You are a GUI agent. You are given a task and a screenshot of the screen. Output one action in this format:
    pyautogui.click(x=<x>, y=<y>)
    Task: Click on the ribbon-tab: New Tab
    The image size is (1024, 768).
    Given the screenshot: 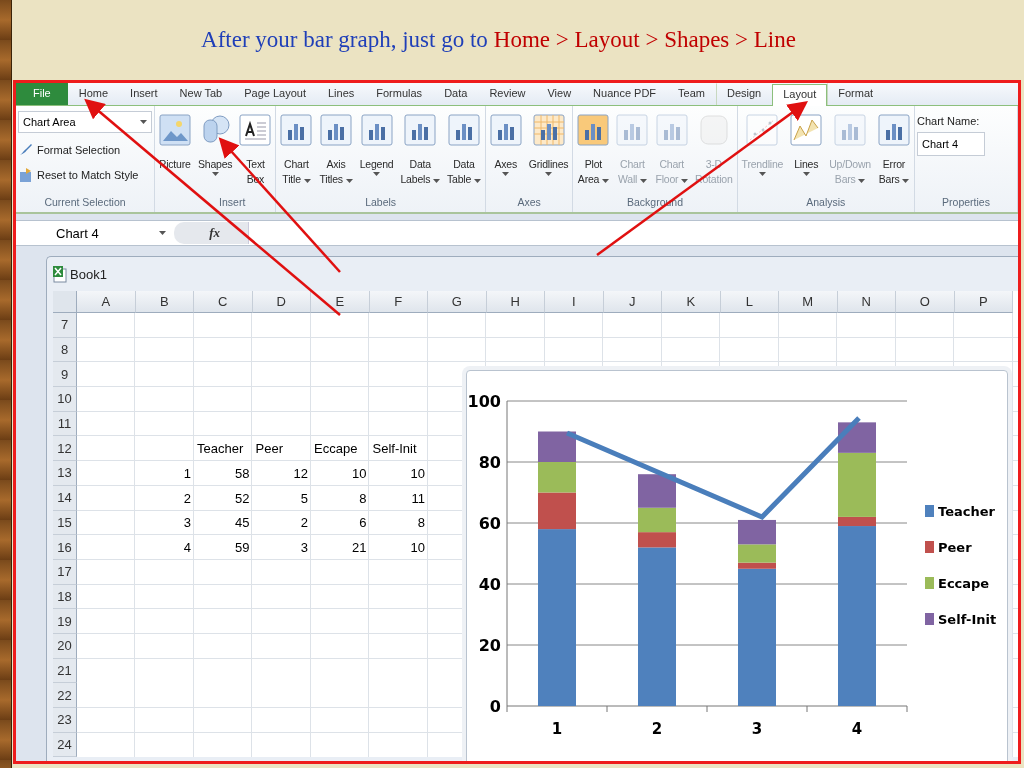 What is the action you would take?
    pyautogui.click(x=201, y=94)
    